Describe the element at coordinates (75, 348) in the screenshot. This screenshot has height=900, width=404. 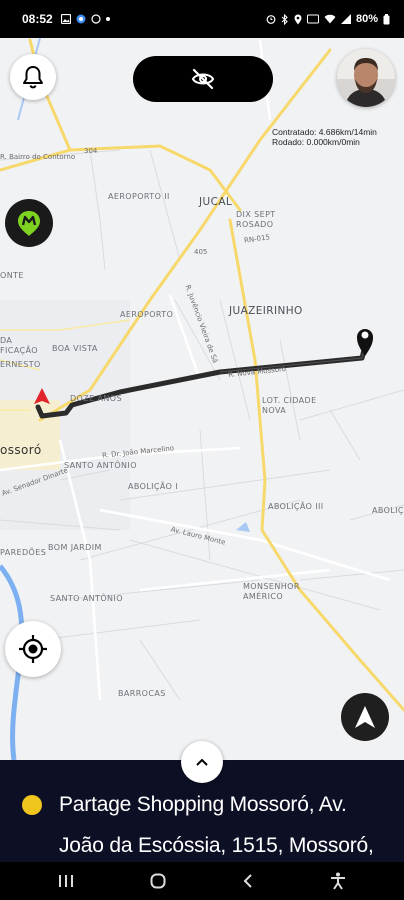
I see `label-boa-vista: BOA VISTA` at that location.